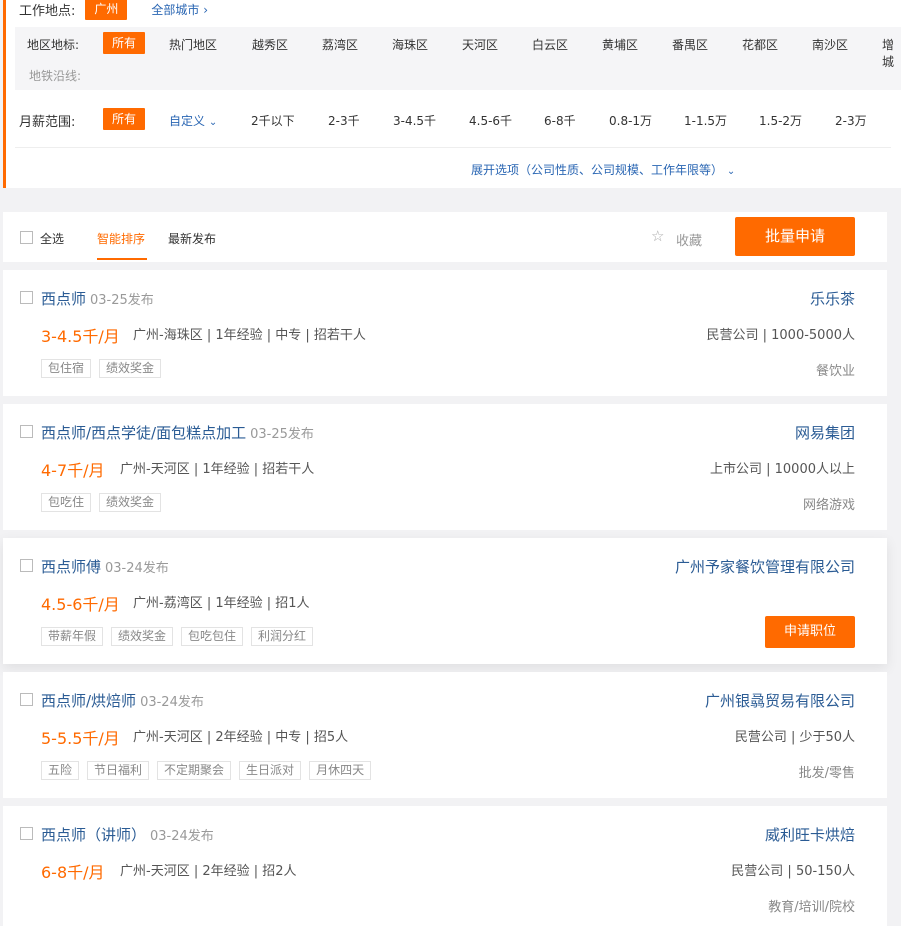 Image resolution: width=901 pixels, height=926 pixels. Describe the element at coordinates (760, 44) in the screenshot. I see `district-huadu: 花都区` at that location.